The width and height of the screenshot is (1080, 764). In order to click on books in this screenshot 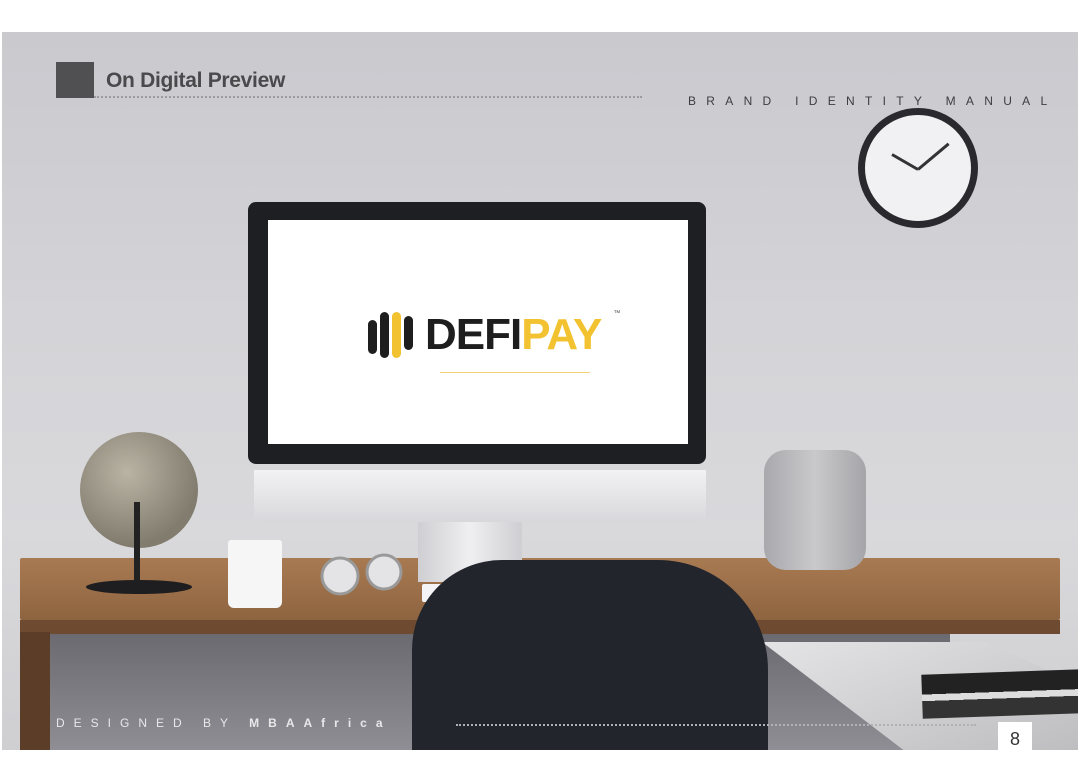, I will do `click(999, 694)`.